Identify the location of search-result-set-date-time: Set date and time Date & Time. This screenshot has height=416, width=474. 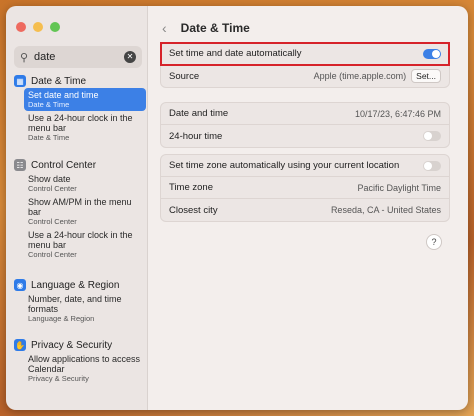
(85, 99).